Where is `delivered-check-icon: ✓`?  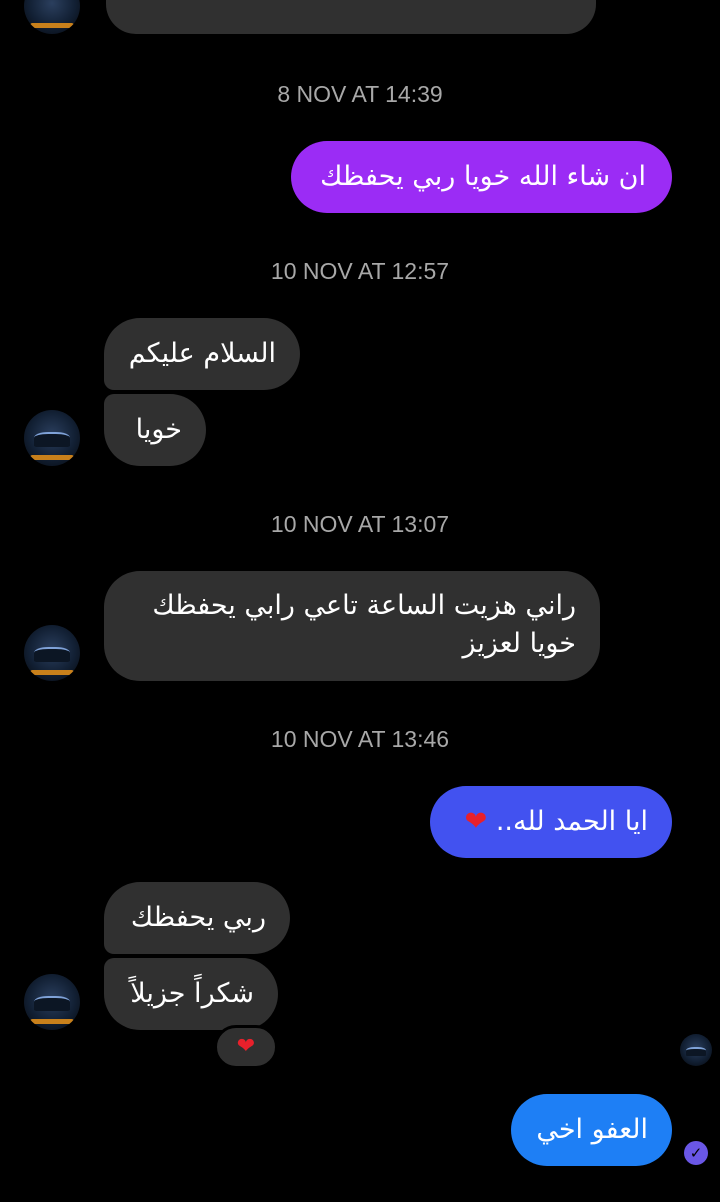 delivered-check-icon: ✓ is located at coordinates (696, 1153).